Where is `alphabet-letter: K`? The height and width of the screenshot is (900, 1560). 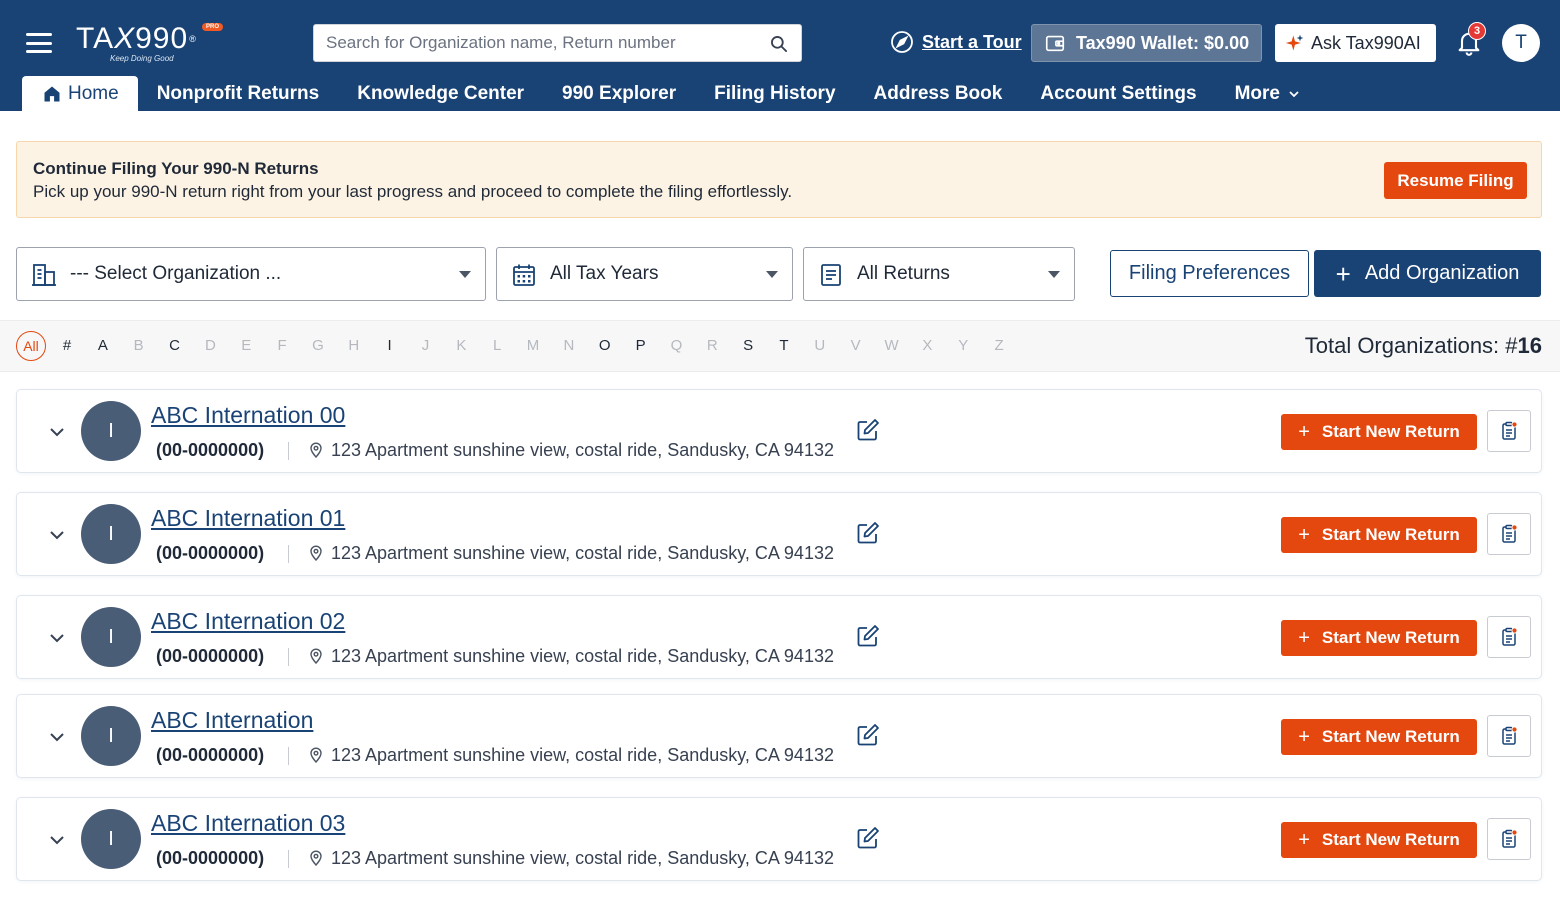 alphabet-letter: K is located at coordinates (461, 345).